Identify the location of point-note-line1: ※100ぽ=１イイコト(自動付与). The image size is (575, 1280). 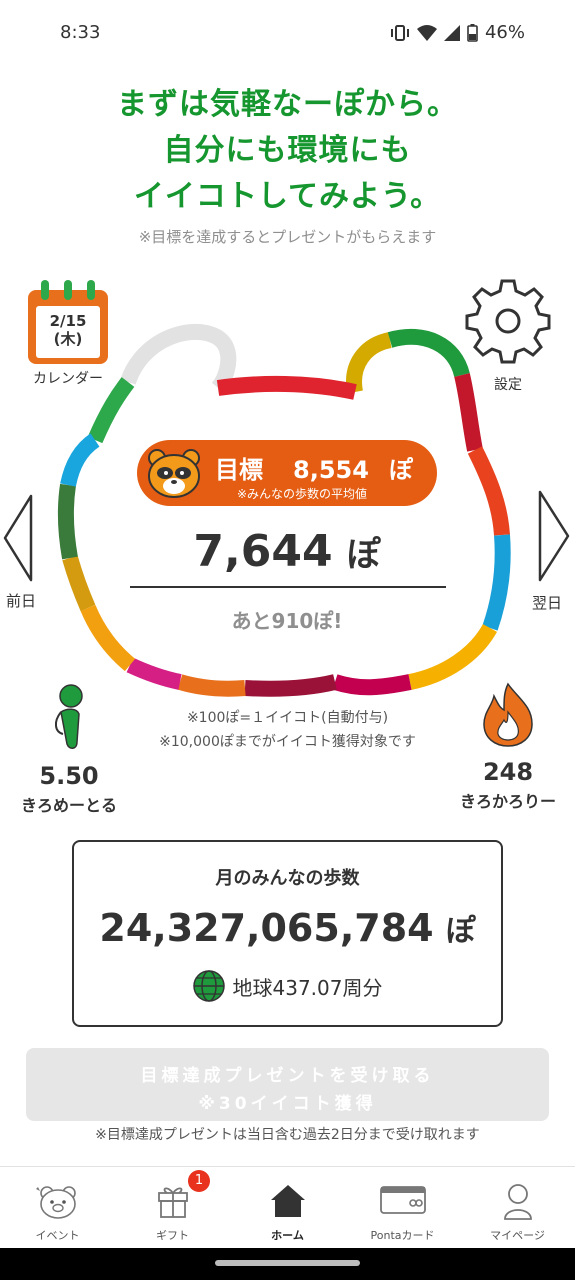
(287, 718).